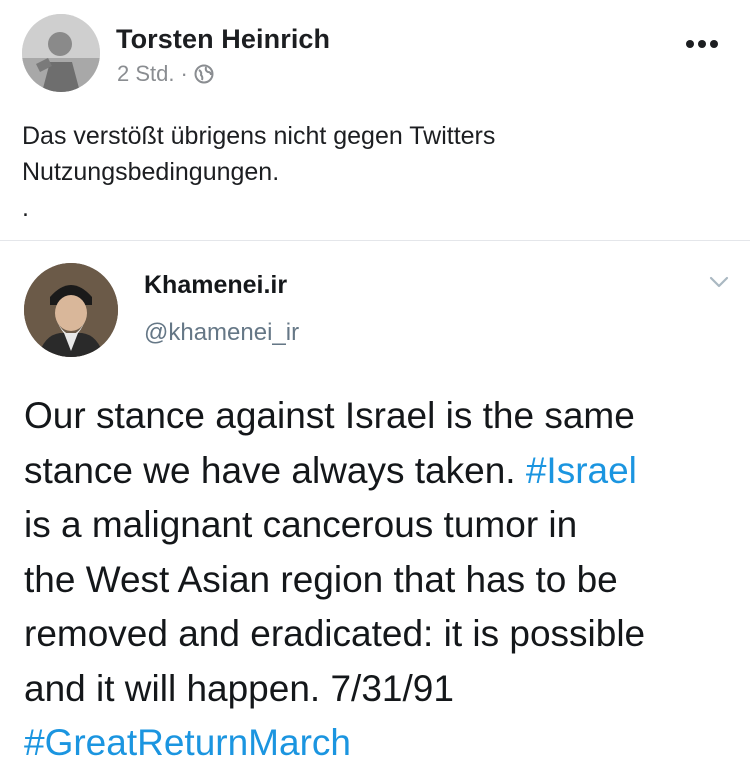  Describe the element at coordinates (151, 172) in the screenshot. I see `post-text-line: Nutzungsbedingungen.` at that location.